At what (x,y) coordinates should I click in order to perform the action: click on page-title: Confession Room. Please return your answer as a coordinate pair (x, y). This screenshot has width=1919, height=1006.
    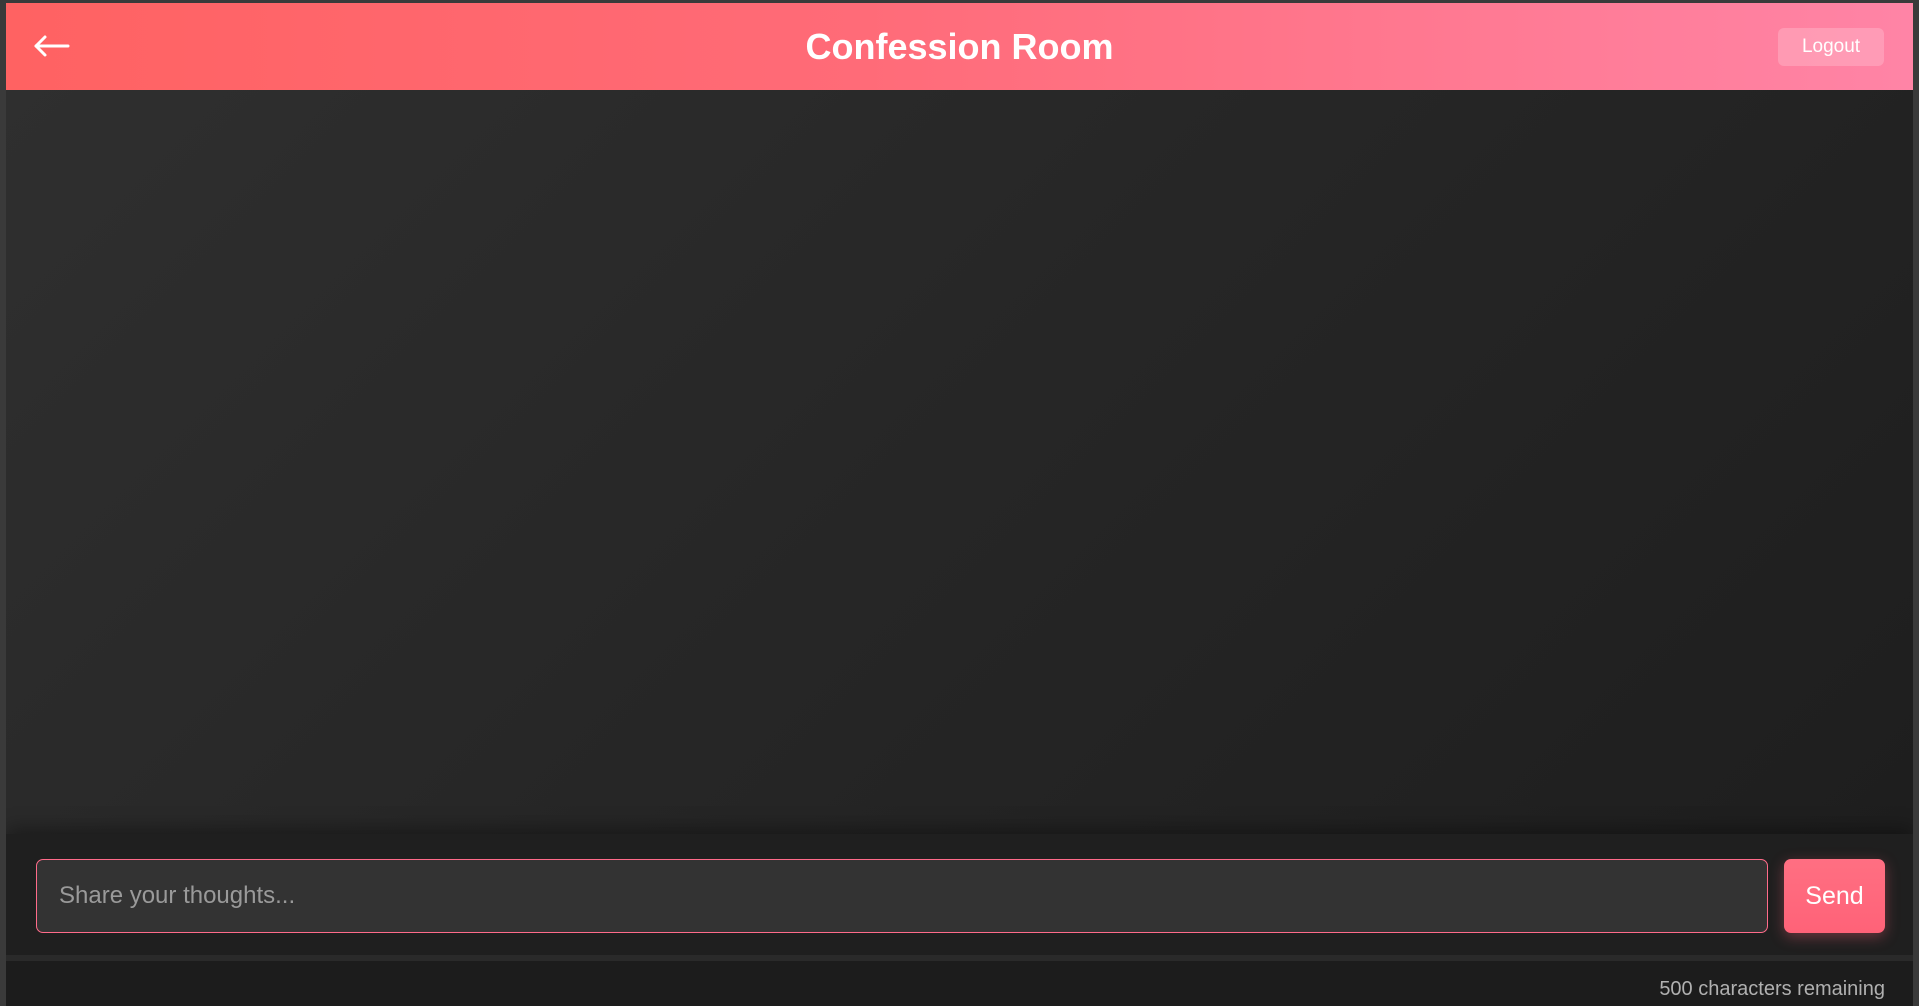
    Looking at the image, I should click on (959, 46).